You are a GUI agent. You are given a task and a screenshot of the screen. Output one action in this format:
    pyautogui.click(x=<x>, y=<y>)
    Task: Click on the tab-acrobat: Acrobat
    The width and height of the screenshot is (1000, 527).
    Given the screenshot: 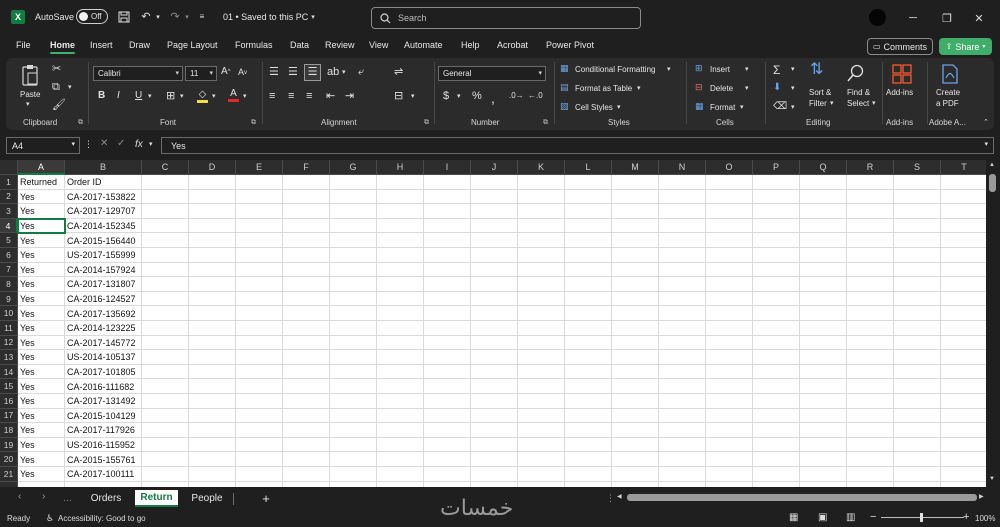 What is the action you would take?
    pyautogui.click(x=512, y=45)
    